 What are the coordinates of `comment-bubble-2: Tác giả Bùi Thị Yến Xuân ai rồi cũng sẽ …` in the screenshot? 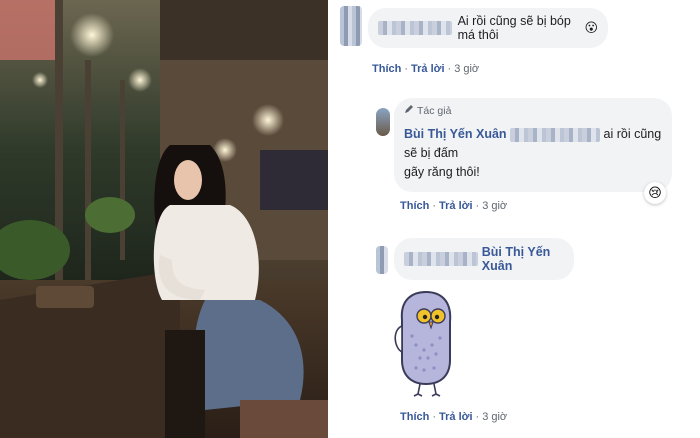 It's located at (533, 145).